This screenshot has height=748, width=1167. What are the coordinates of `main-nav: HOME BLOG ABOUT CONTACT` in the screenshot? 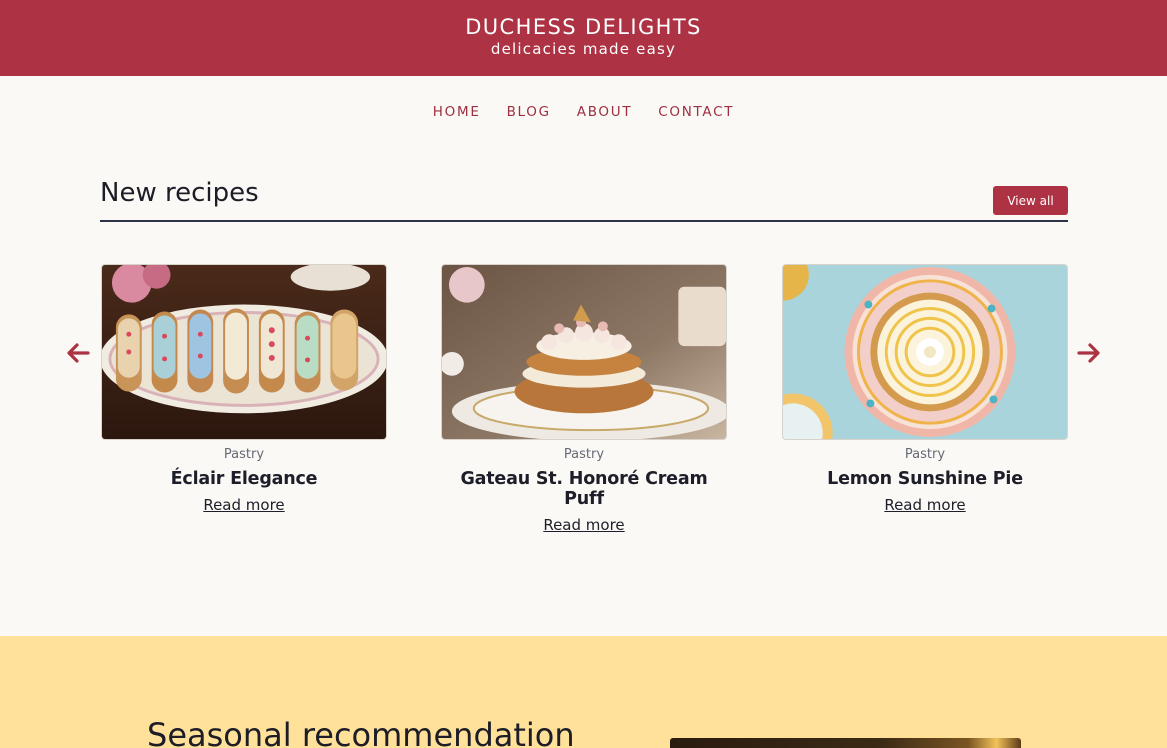 It's located at (583, 112).